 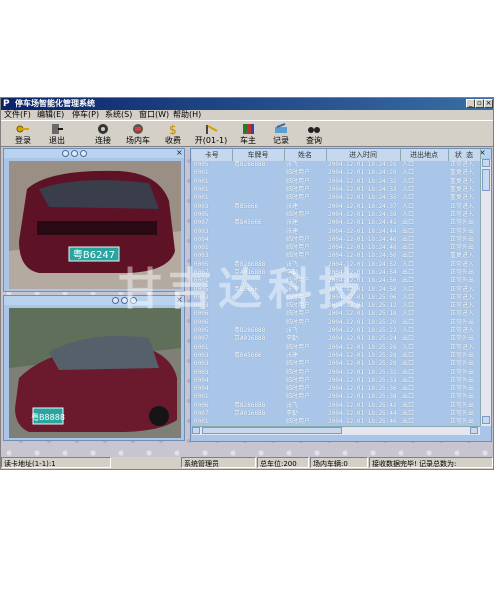 I want to click on cars-inside-button: 场内车, so click(x=138, y=134).